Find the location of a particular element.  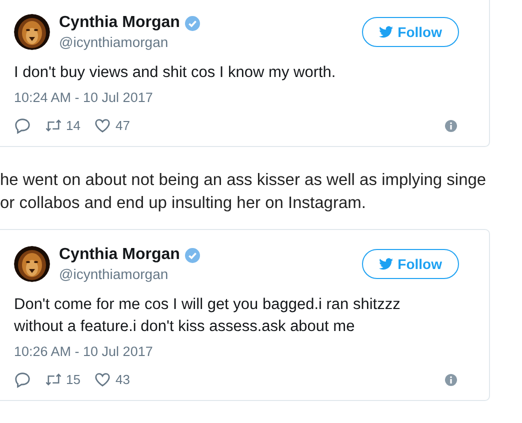

tweet-text: I don't buy views and shit cos I know my worth. is located at coordinates (175, 73).